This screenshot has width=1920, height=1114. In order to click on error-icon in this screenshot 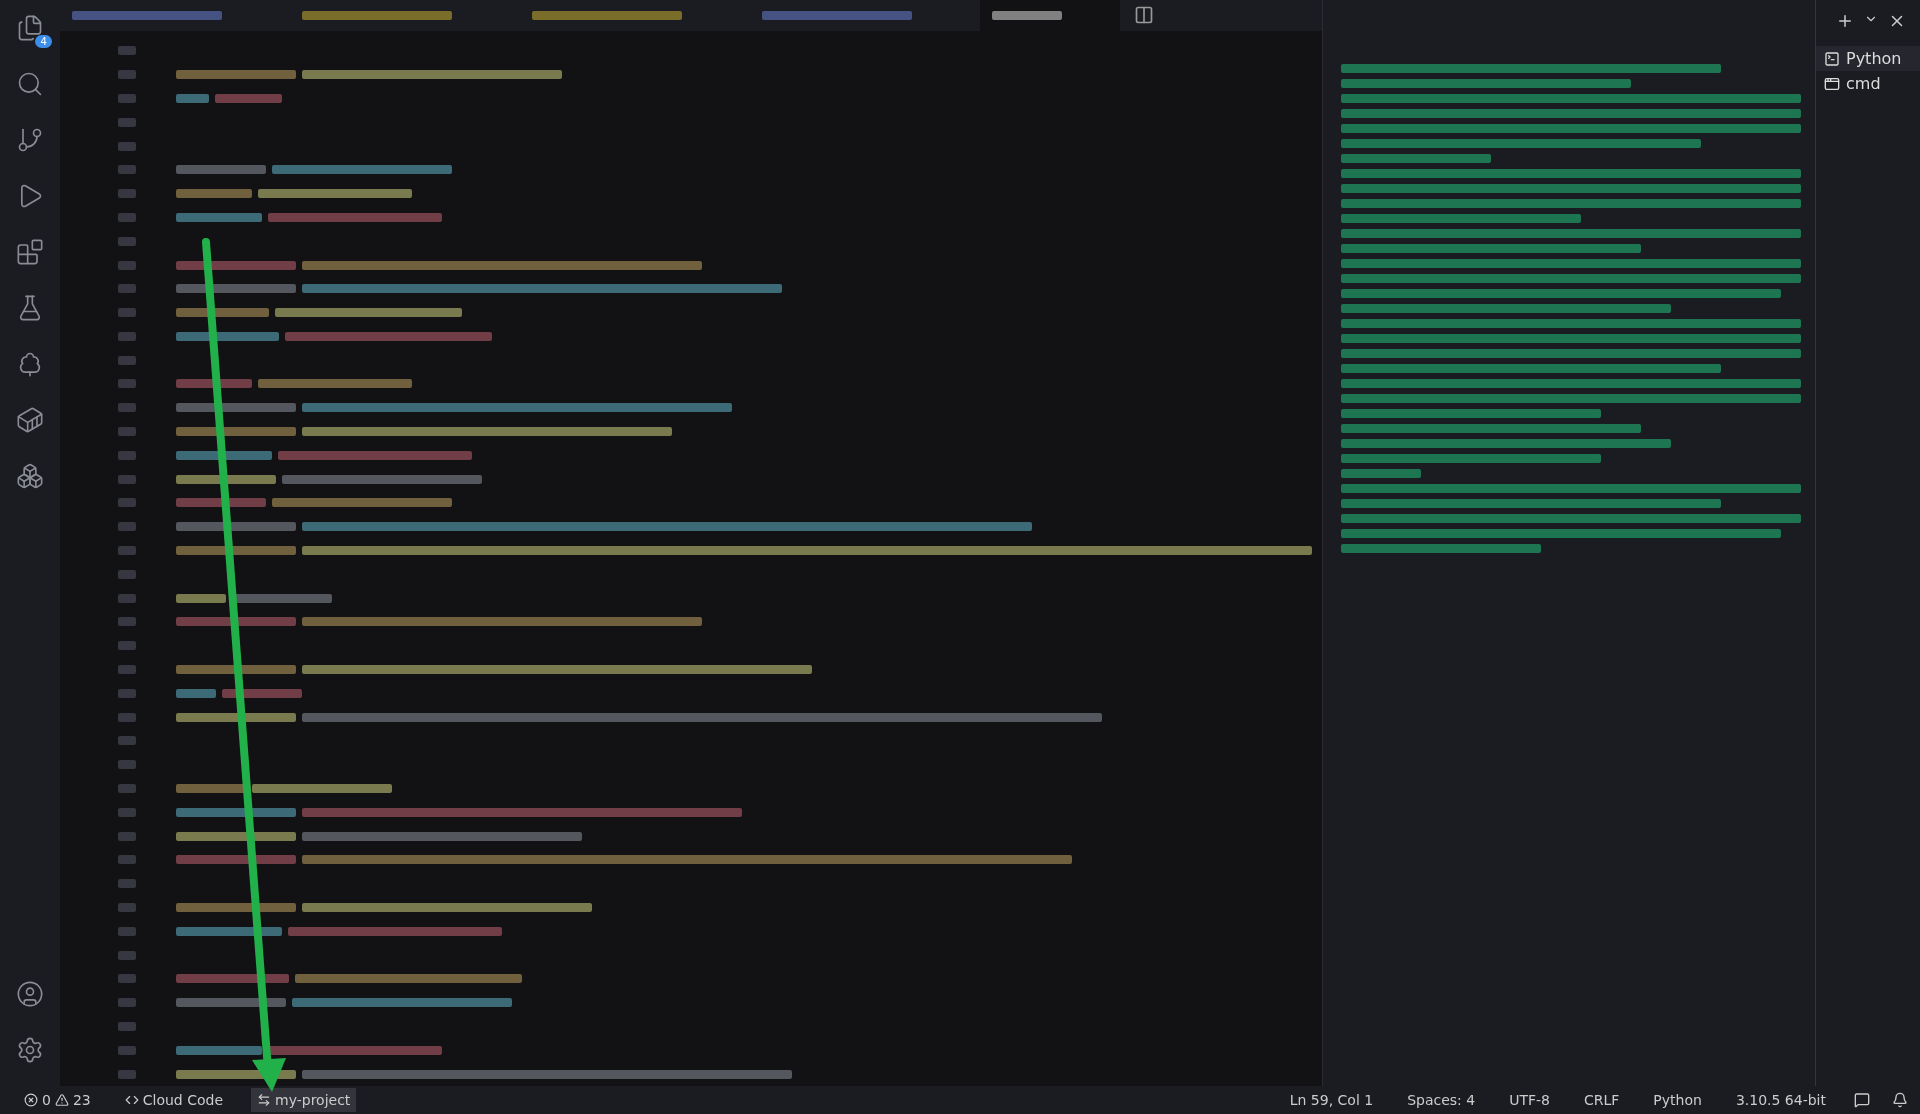, I will do `click(31, 1100)`.